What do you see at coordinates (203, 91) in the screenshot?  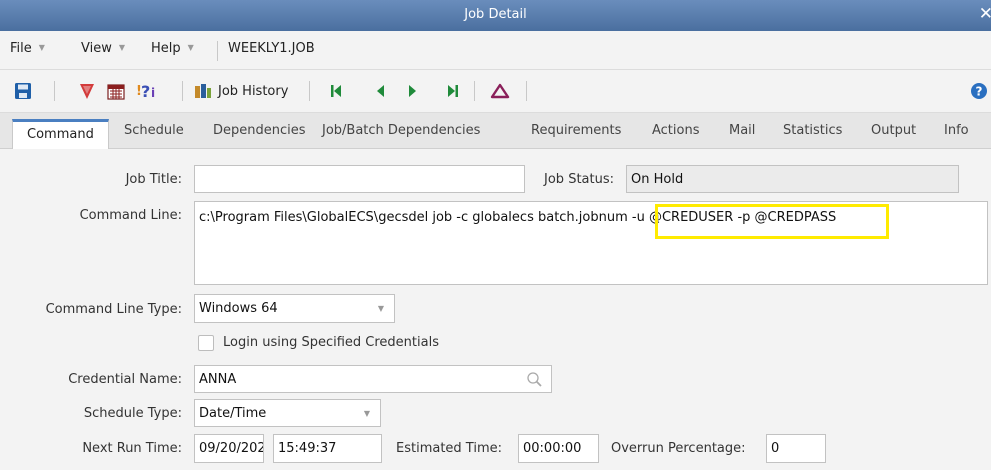 I see `job-history-icon` at bounding box center [203, 91].